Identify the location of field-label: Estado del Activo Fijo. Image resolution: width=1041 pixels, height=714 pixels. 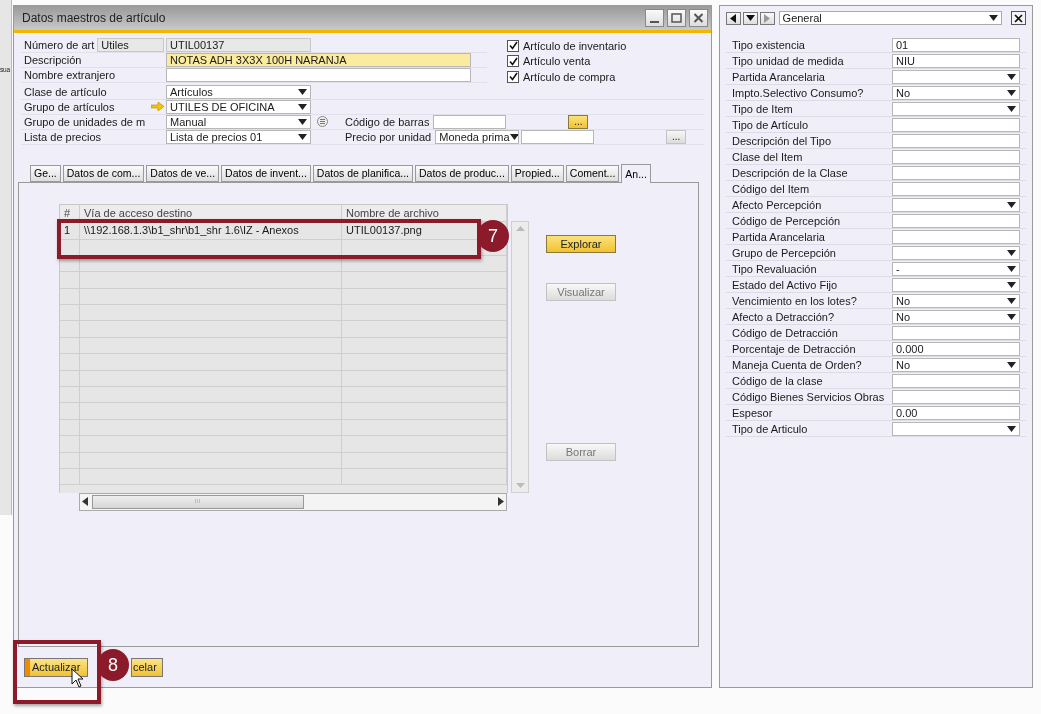
(785, 284).